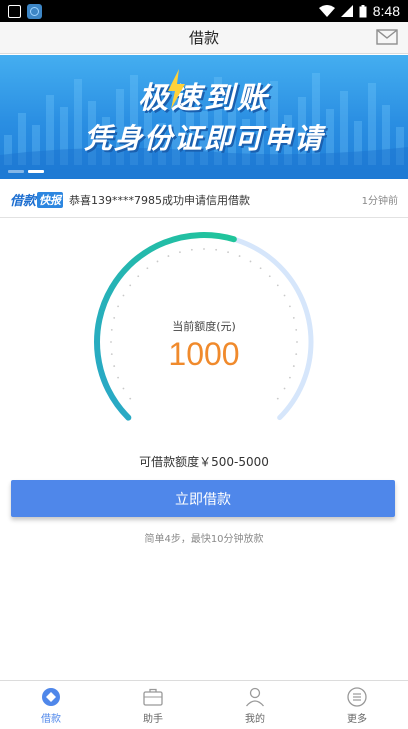 The height and width of the screenshot is (729, 408). Describe the element at coordinates (357, 696) in the screenshot. I see `more-icon` at that location.